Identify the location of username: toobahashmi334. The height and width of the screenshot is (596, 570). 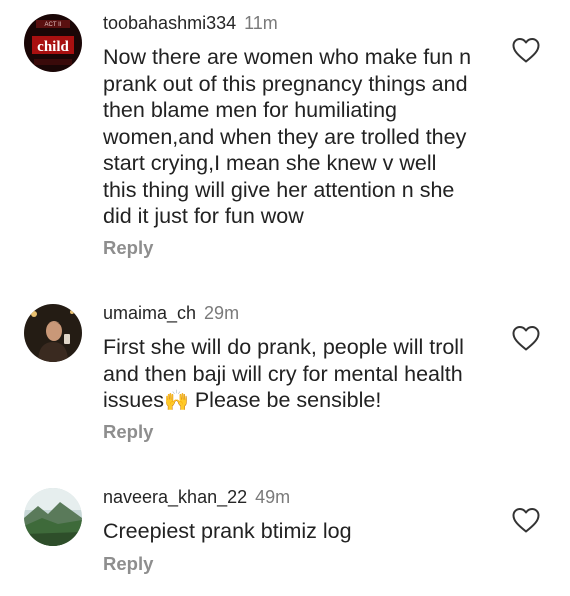
(169, 23).